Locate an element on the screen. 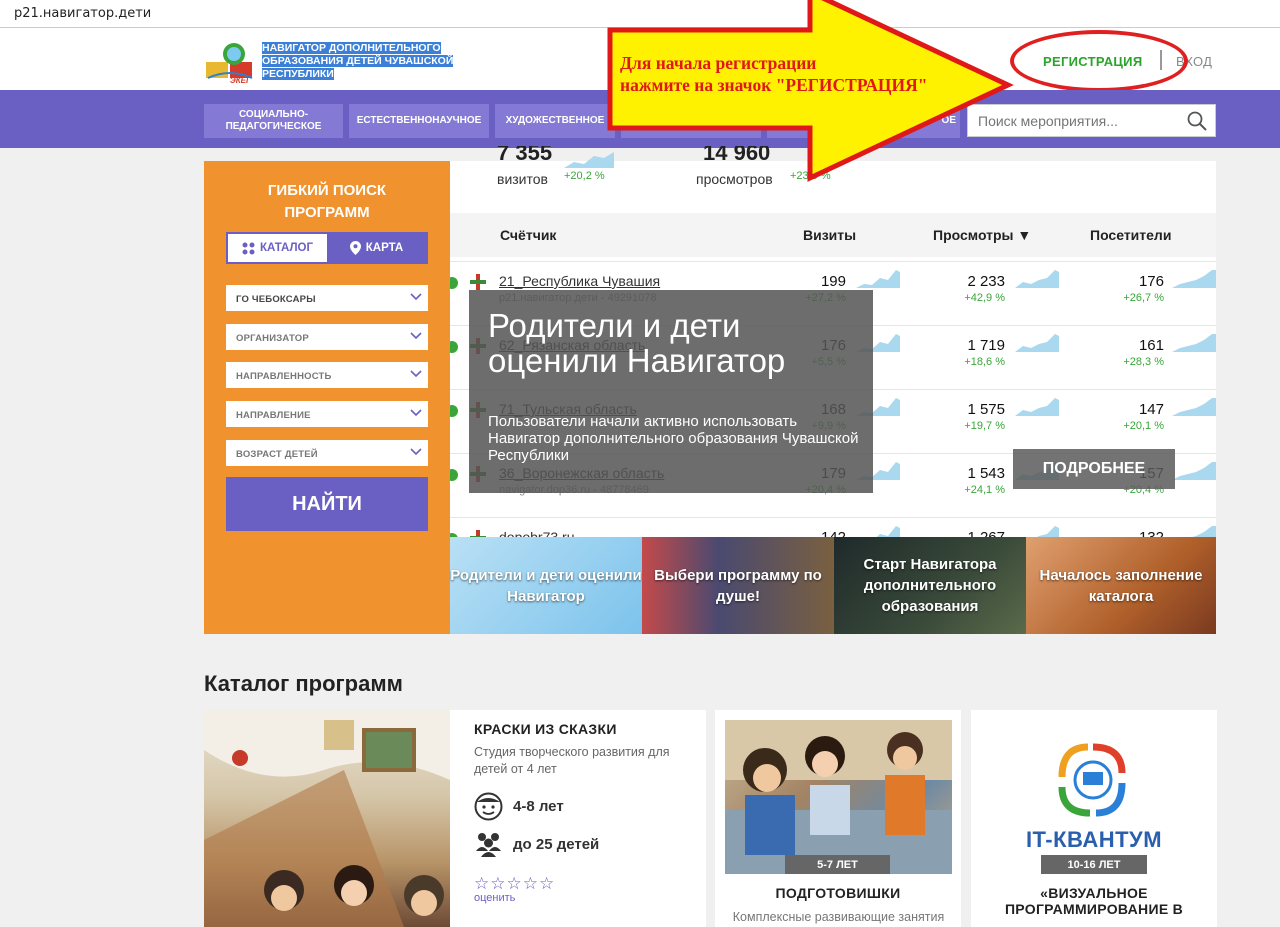  catalog-title: Каталог программ is located at coordinates (303, 683).